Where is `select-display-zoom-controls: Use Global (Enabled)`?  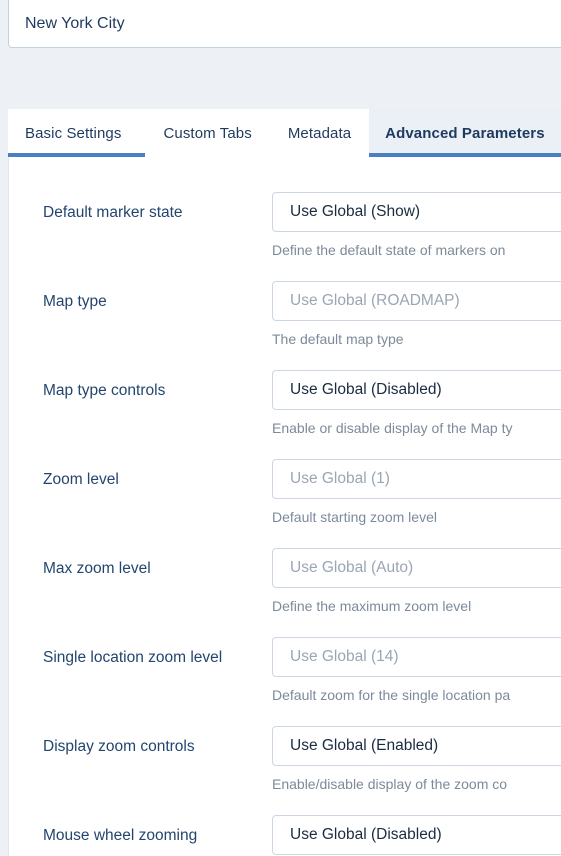
select-display-zoom-controls: Use Global (Enabled) is located at coordinates (416, 746).